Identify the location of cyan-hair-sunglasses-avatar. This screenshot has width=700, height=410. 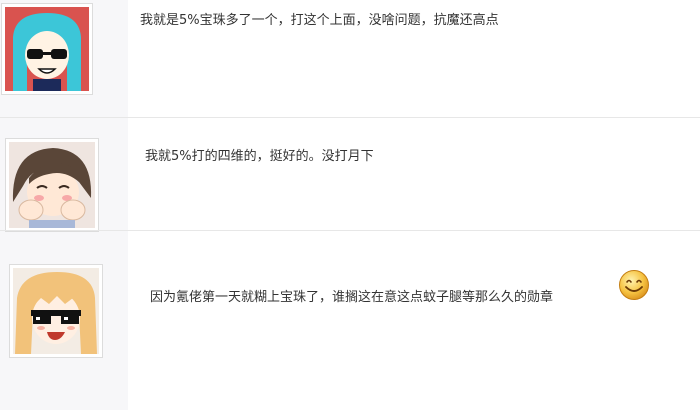
(47, 49).